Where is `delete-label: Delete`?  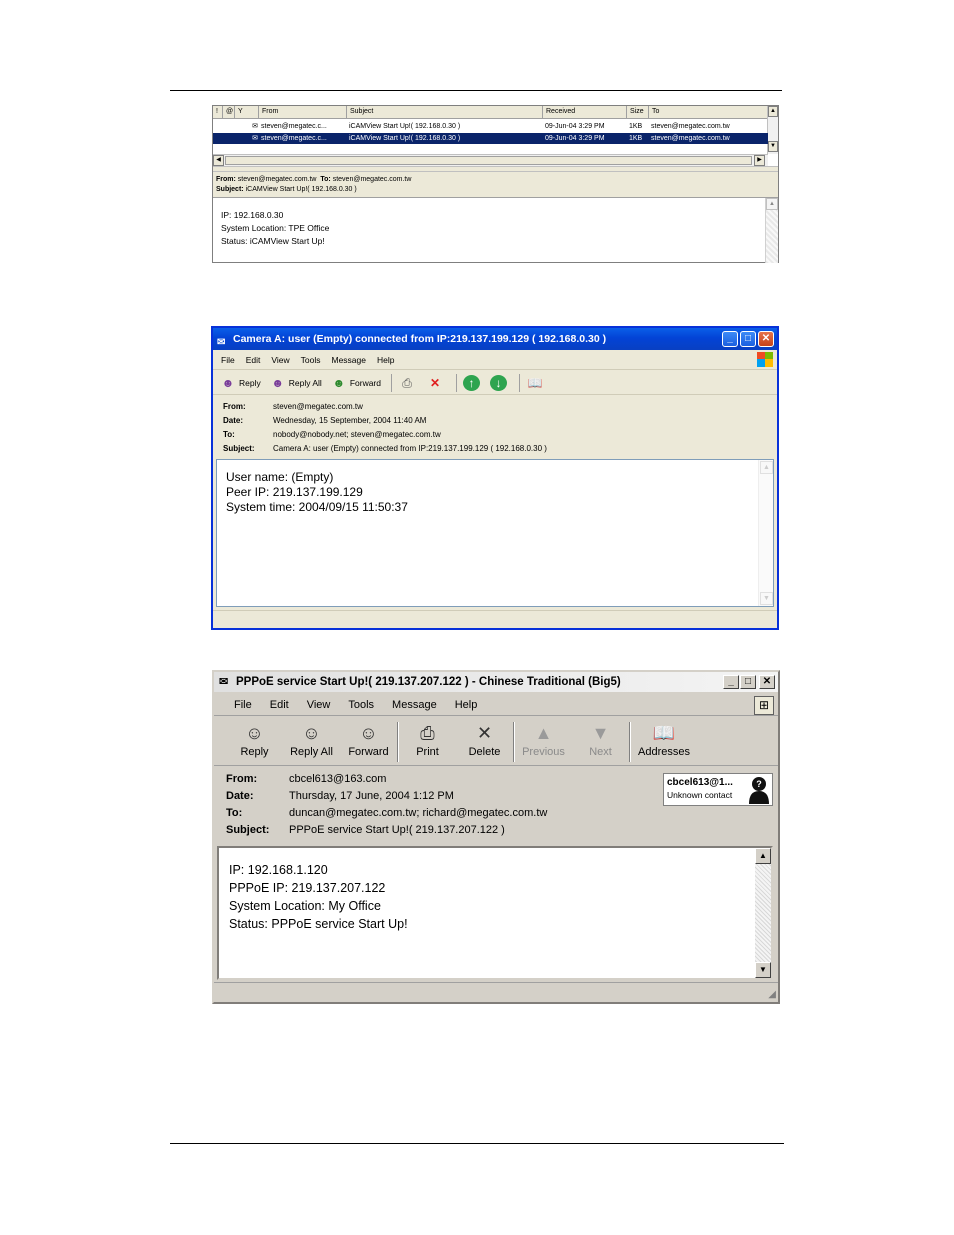 delete-label: Delete is located at coordinates (484, 752).